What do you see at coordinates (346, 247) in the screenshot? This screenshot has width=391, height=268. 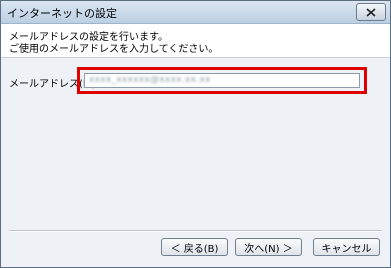 I see `cancel-button: キャンセル` at bounding box center [346, 247].